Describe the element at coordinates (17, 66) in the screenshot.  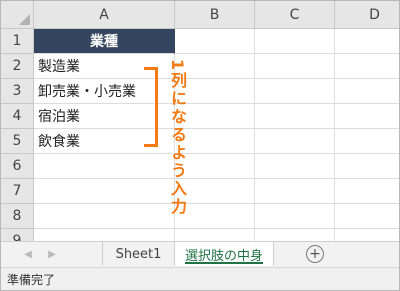
I see `row-header-2: 2` at that location.